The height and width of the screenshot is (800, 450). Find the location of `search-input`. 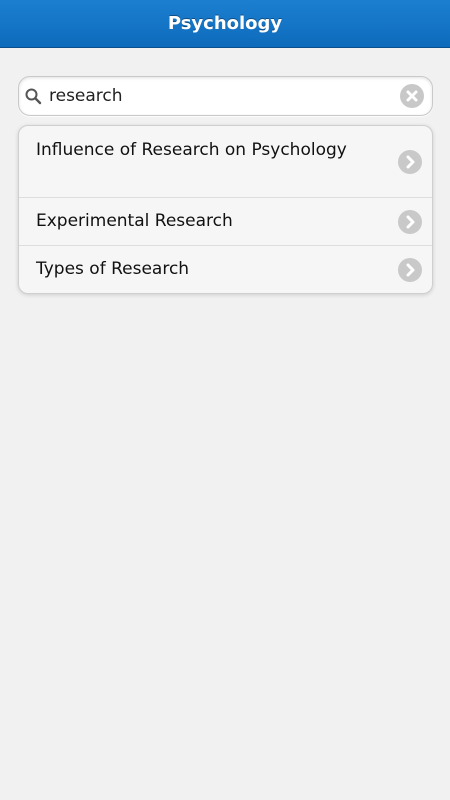

search-input is located at coordinates (221, 96).